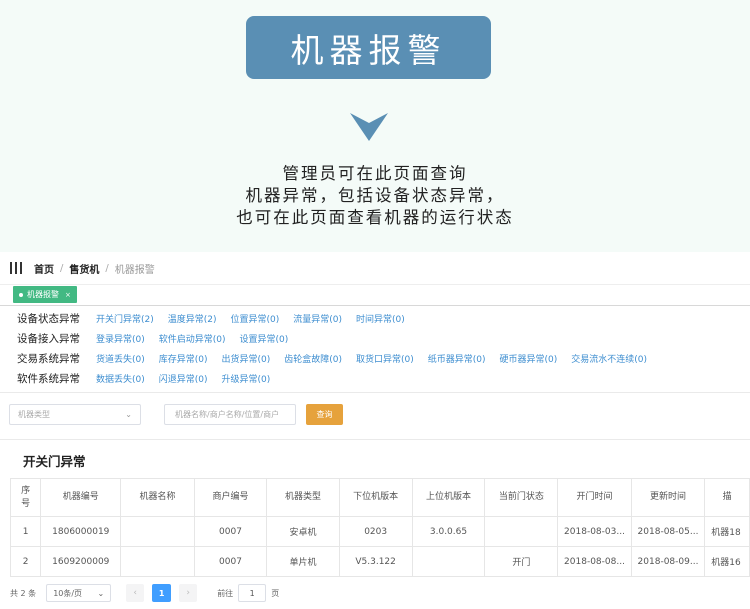 The image size is (750, 609). What do you see at coordinates (668, 497) in the screenshot?
I see `column-header: 更新时间` at bounding box center [668, 497].